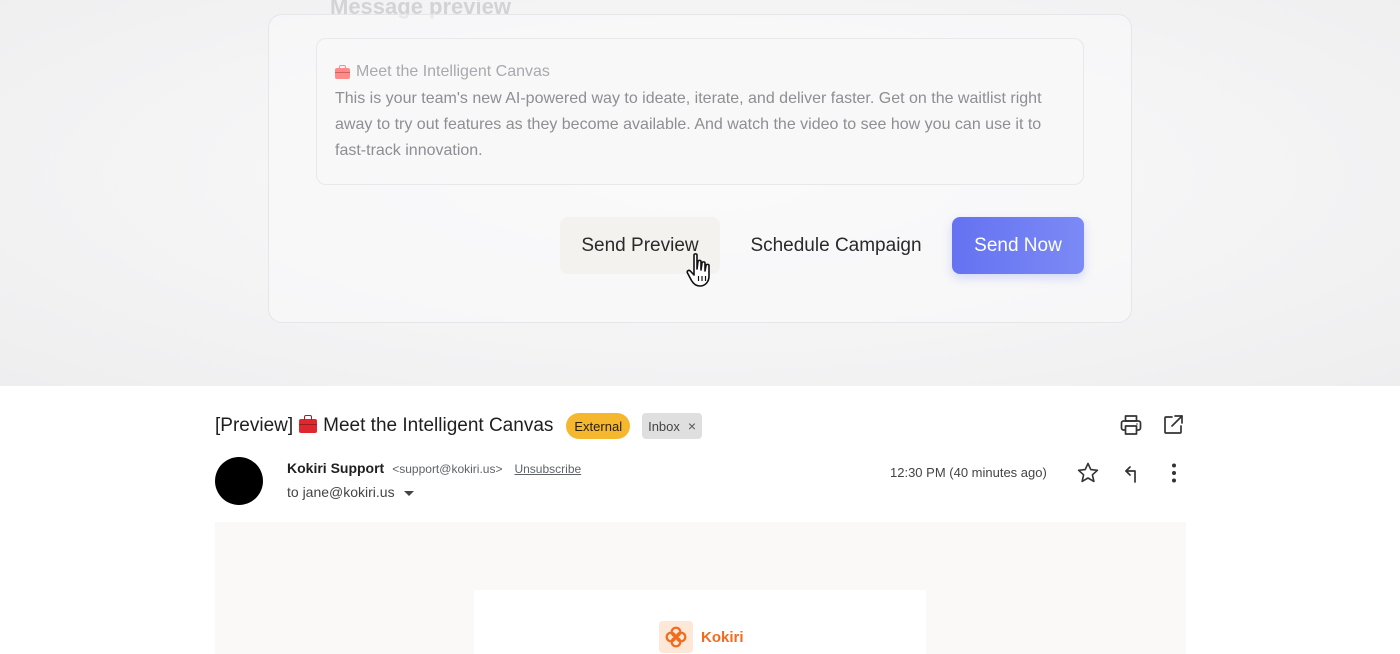 This screenshot has height=654, width=1400. What do you see at coordinates (1088, 473) in the screenshot?
I see `star-icon` at bounding box center [1088, 473].